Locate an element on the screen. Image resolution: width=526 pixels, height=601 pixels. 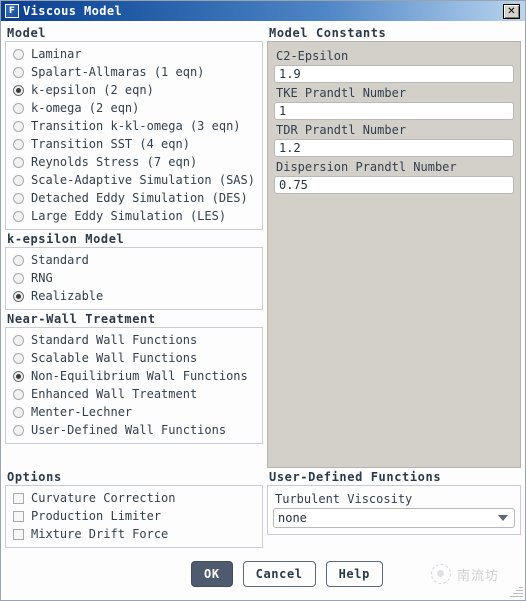
radio-label: Enhanced Wall Treatment is located at coordinates (114, 394).